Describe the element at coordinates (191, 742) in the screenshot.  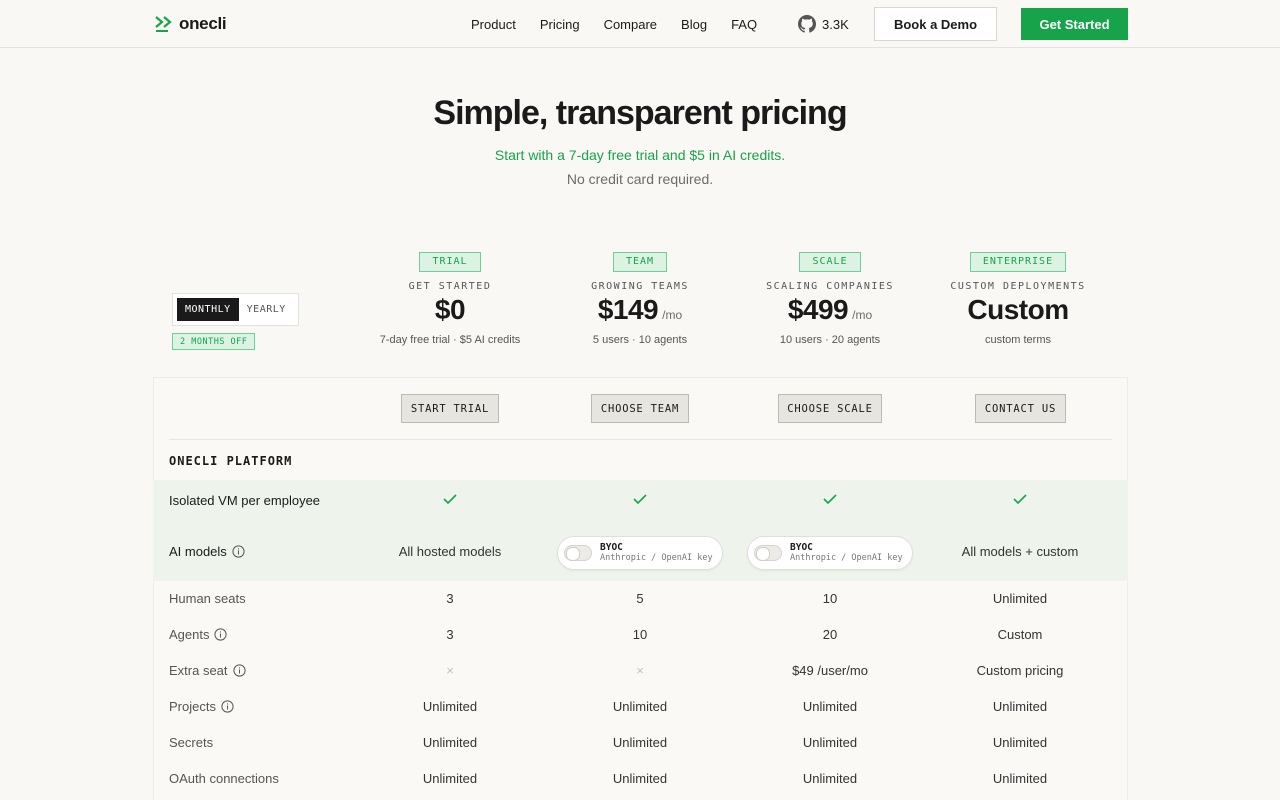
I see `row-label-secrets: Secrets` at that location.